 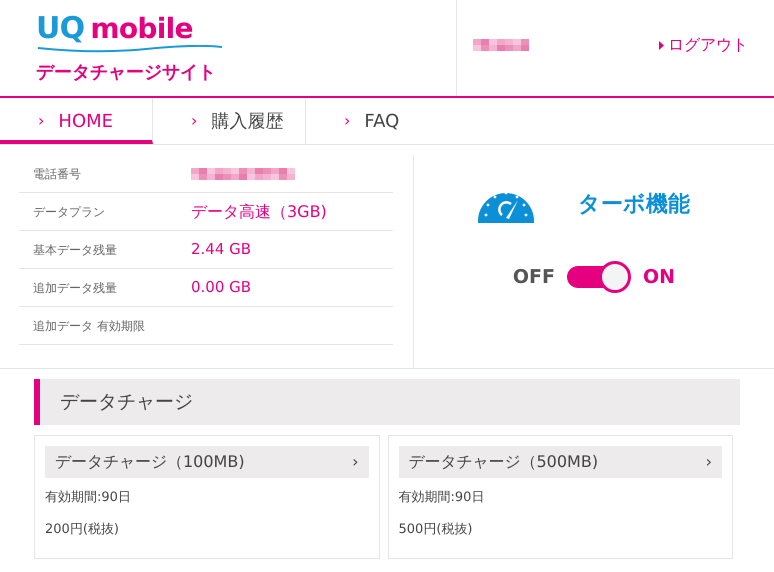 What do you see at coordinates (221, 287) in the screenshot?
I see `info-value: 0.00 GB` at bounding box center [221, 287].